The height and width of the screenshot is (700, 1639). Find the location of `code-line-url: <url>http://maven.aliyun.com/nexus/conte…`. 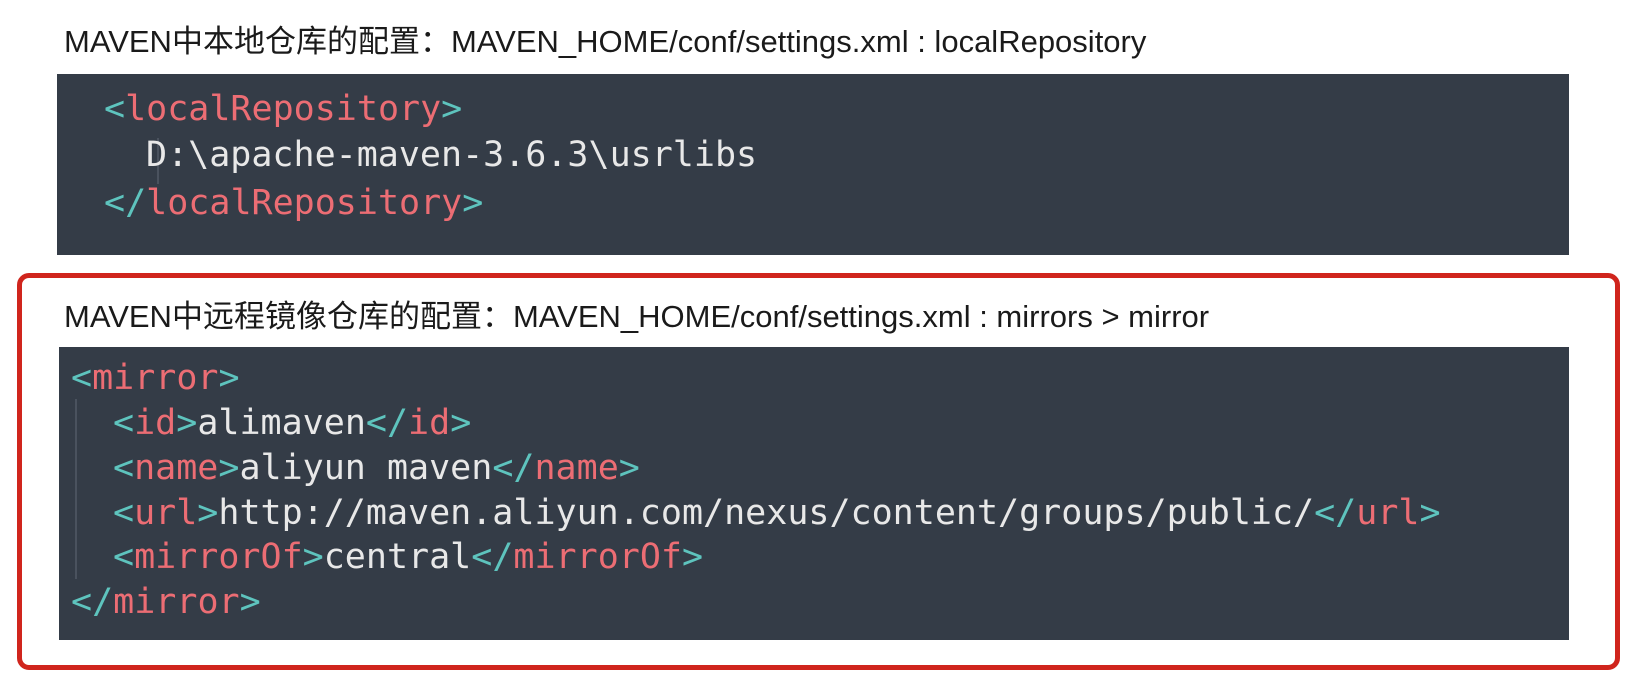

code-line-url: <url>http://maven.aliyun.com/nexus/conte… is located at coordinates (777, 513).